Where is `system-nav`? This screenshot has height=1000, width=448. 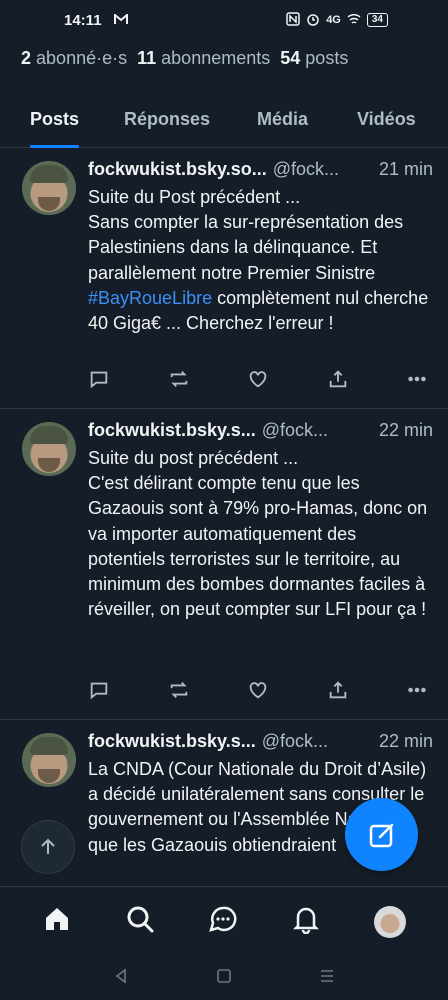 system-nav is located at coordinates (224, 978).